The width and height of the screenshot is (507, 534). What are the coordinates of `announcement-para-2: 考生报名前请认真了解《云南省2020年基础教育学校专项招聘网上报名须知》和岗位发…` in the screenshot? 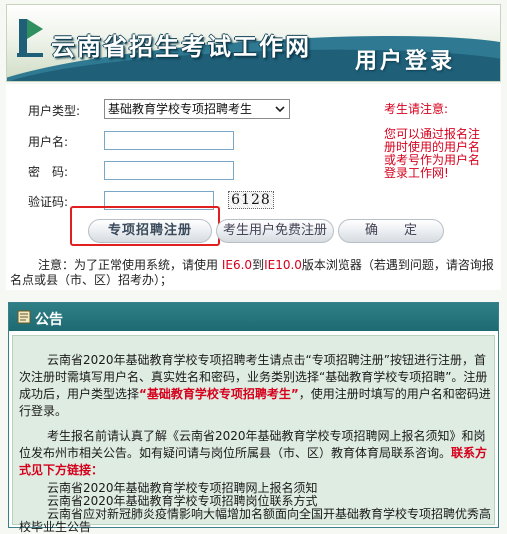 It's located at (257, 453).